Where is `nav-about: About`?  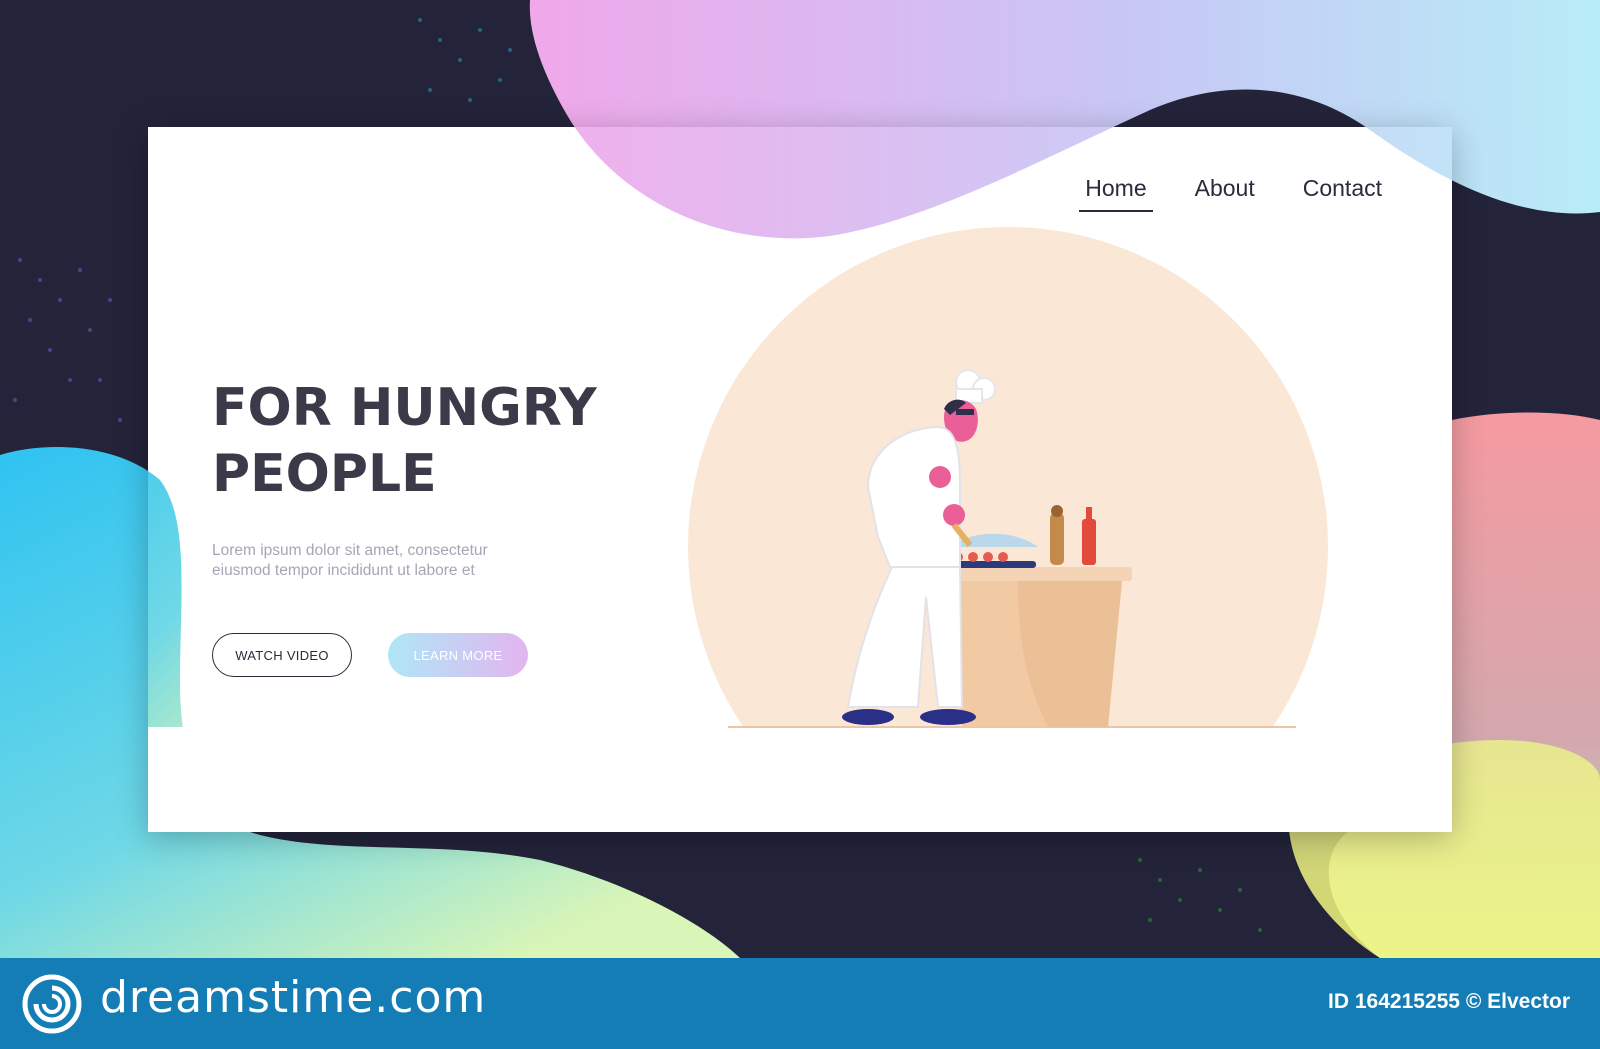
nav-about: About is located at coordinates (1225, 193).